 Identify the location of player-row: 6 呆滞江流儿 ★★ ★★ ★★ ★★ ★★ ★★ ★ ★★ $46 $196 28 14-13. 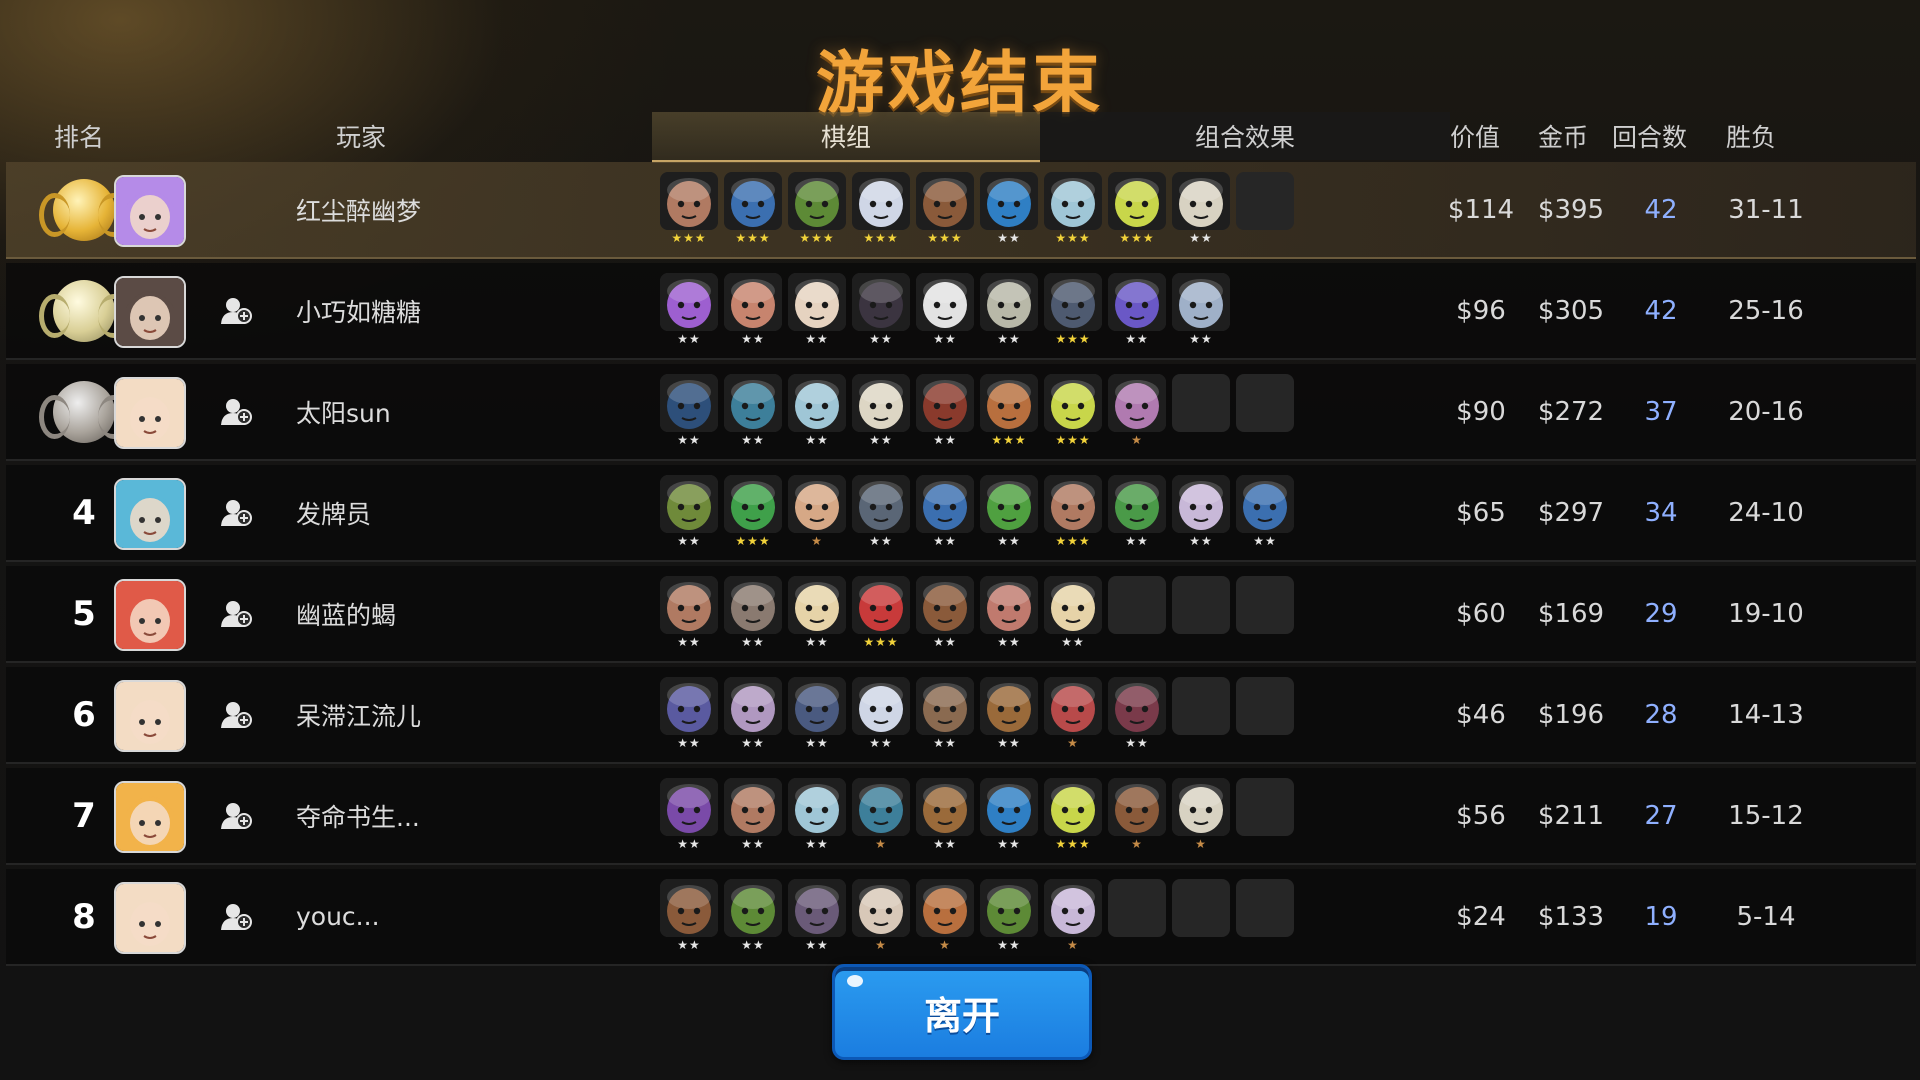
(961, 715).